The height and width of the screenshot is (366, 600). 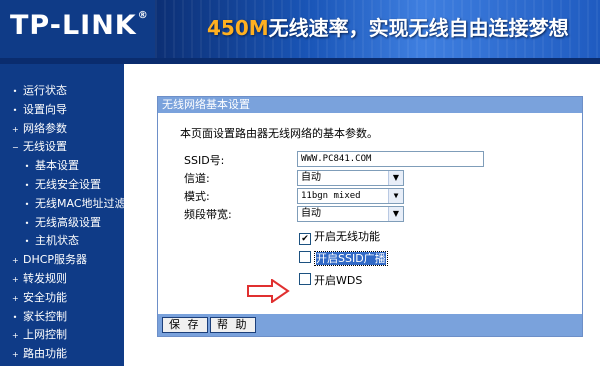 I want to click on sidebar-item-wireless-advanced: • 无线高级设置, so click(x=62, y=223).